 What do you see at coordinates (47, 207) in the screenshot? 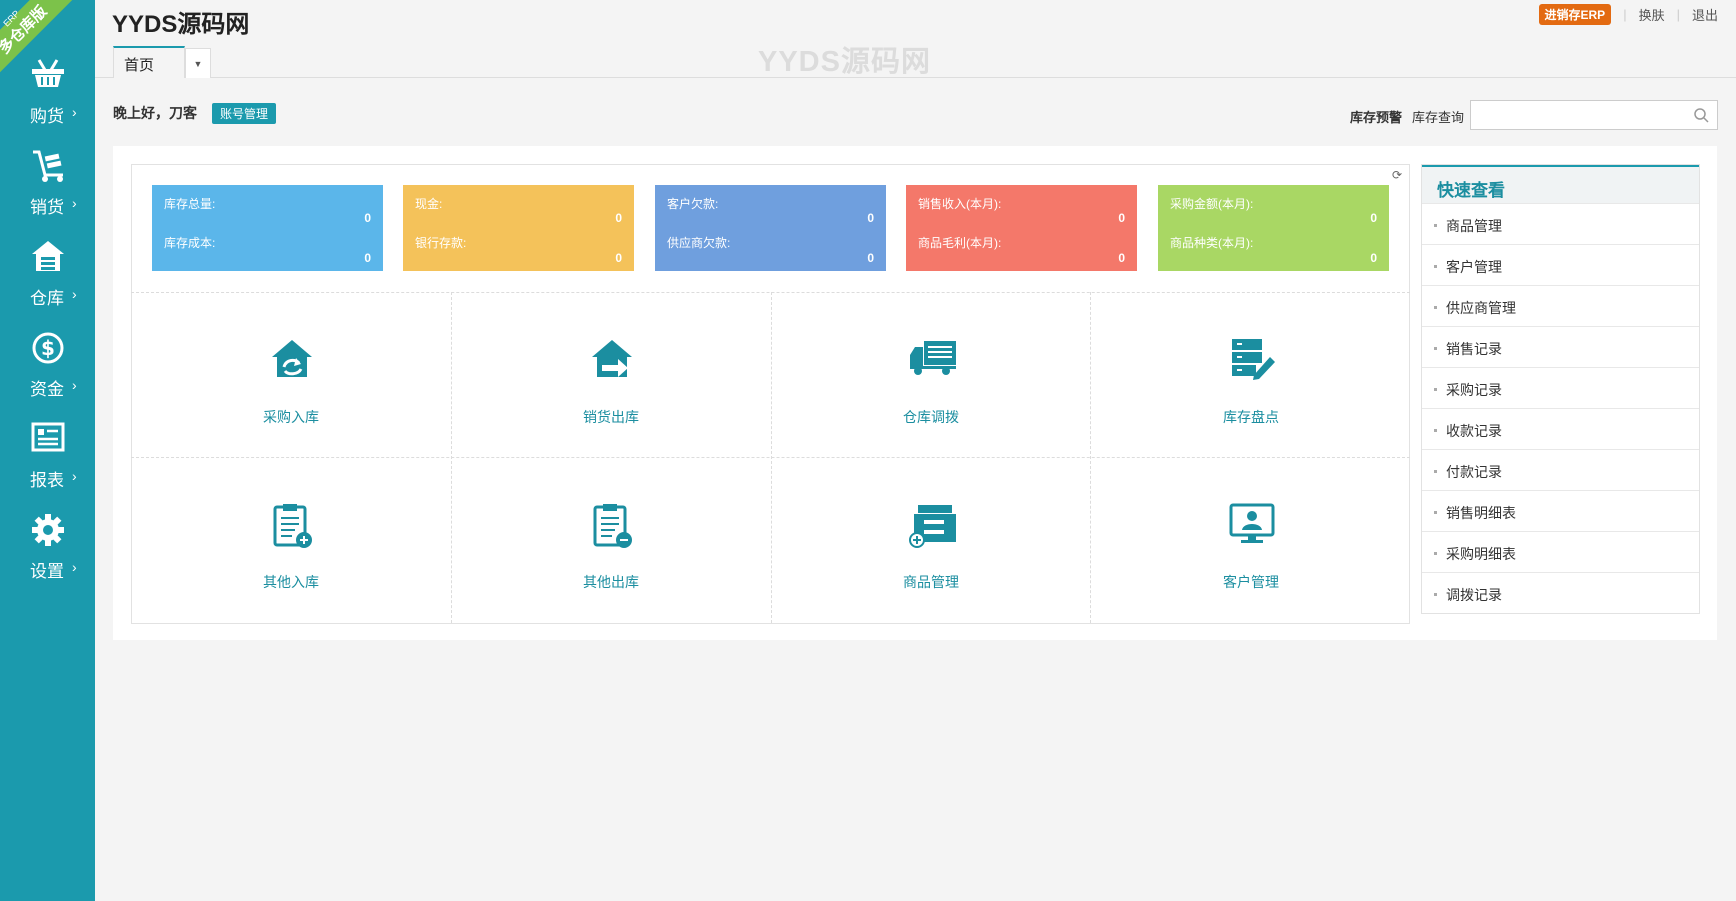
I see `sidebar-item-label: 销货` at bounding box center [47, 207].